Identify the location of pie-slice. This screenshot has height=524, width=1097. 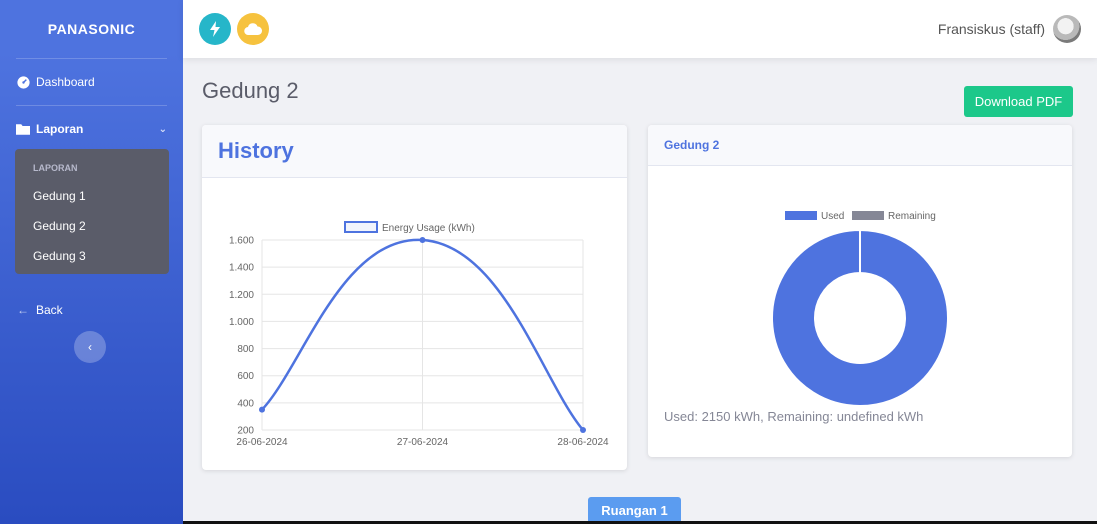
(860, 317).